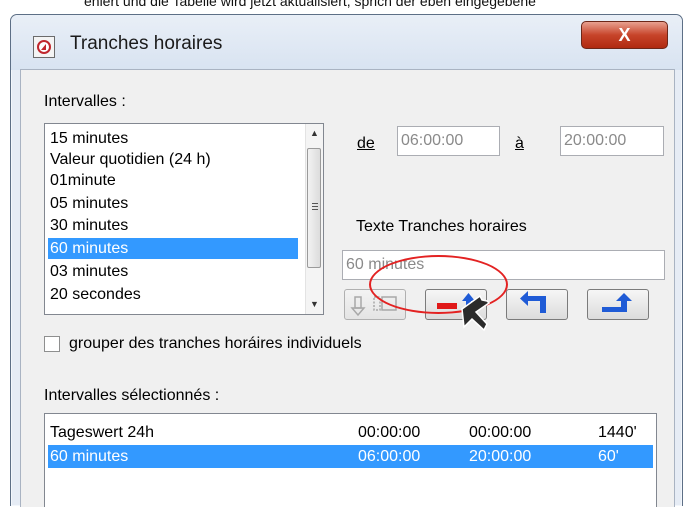 This screenshot has height=507, width=688. Describe the element at coordinates (173, 138) in the screenshot. I see `list-item: 15 minutes` at that location.